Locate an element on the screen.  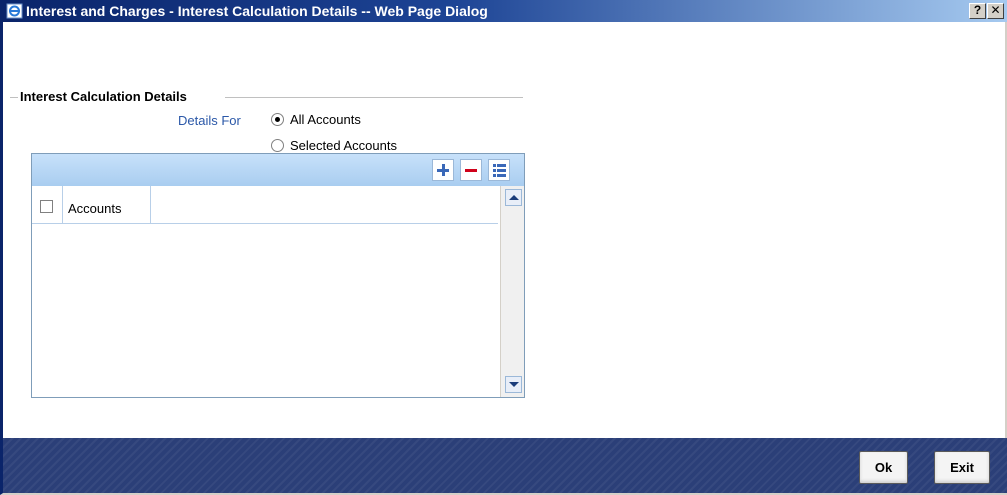
section-legend: Interest Calculation Details is located at coordinates (103, 96).